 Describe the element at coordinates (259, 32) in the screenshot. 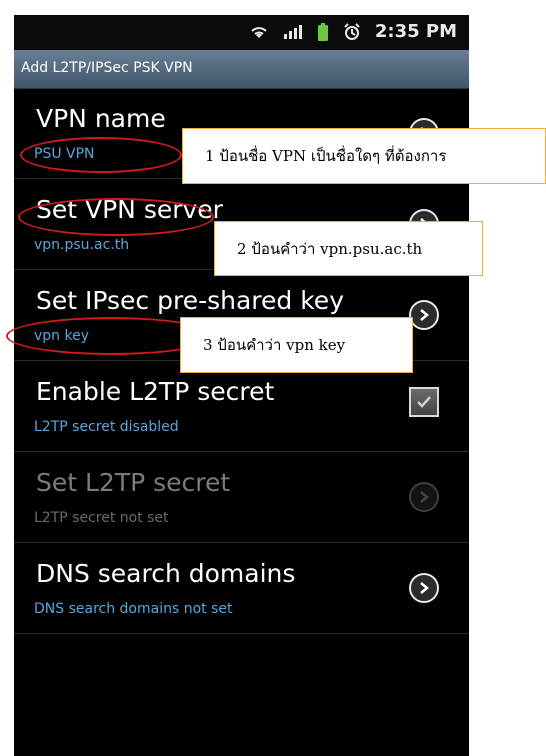

I see `wifi-icon` at that location.